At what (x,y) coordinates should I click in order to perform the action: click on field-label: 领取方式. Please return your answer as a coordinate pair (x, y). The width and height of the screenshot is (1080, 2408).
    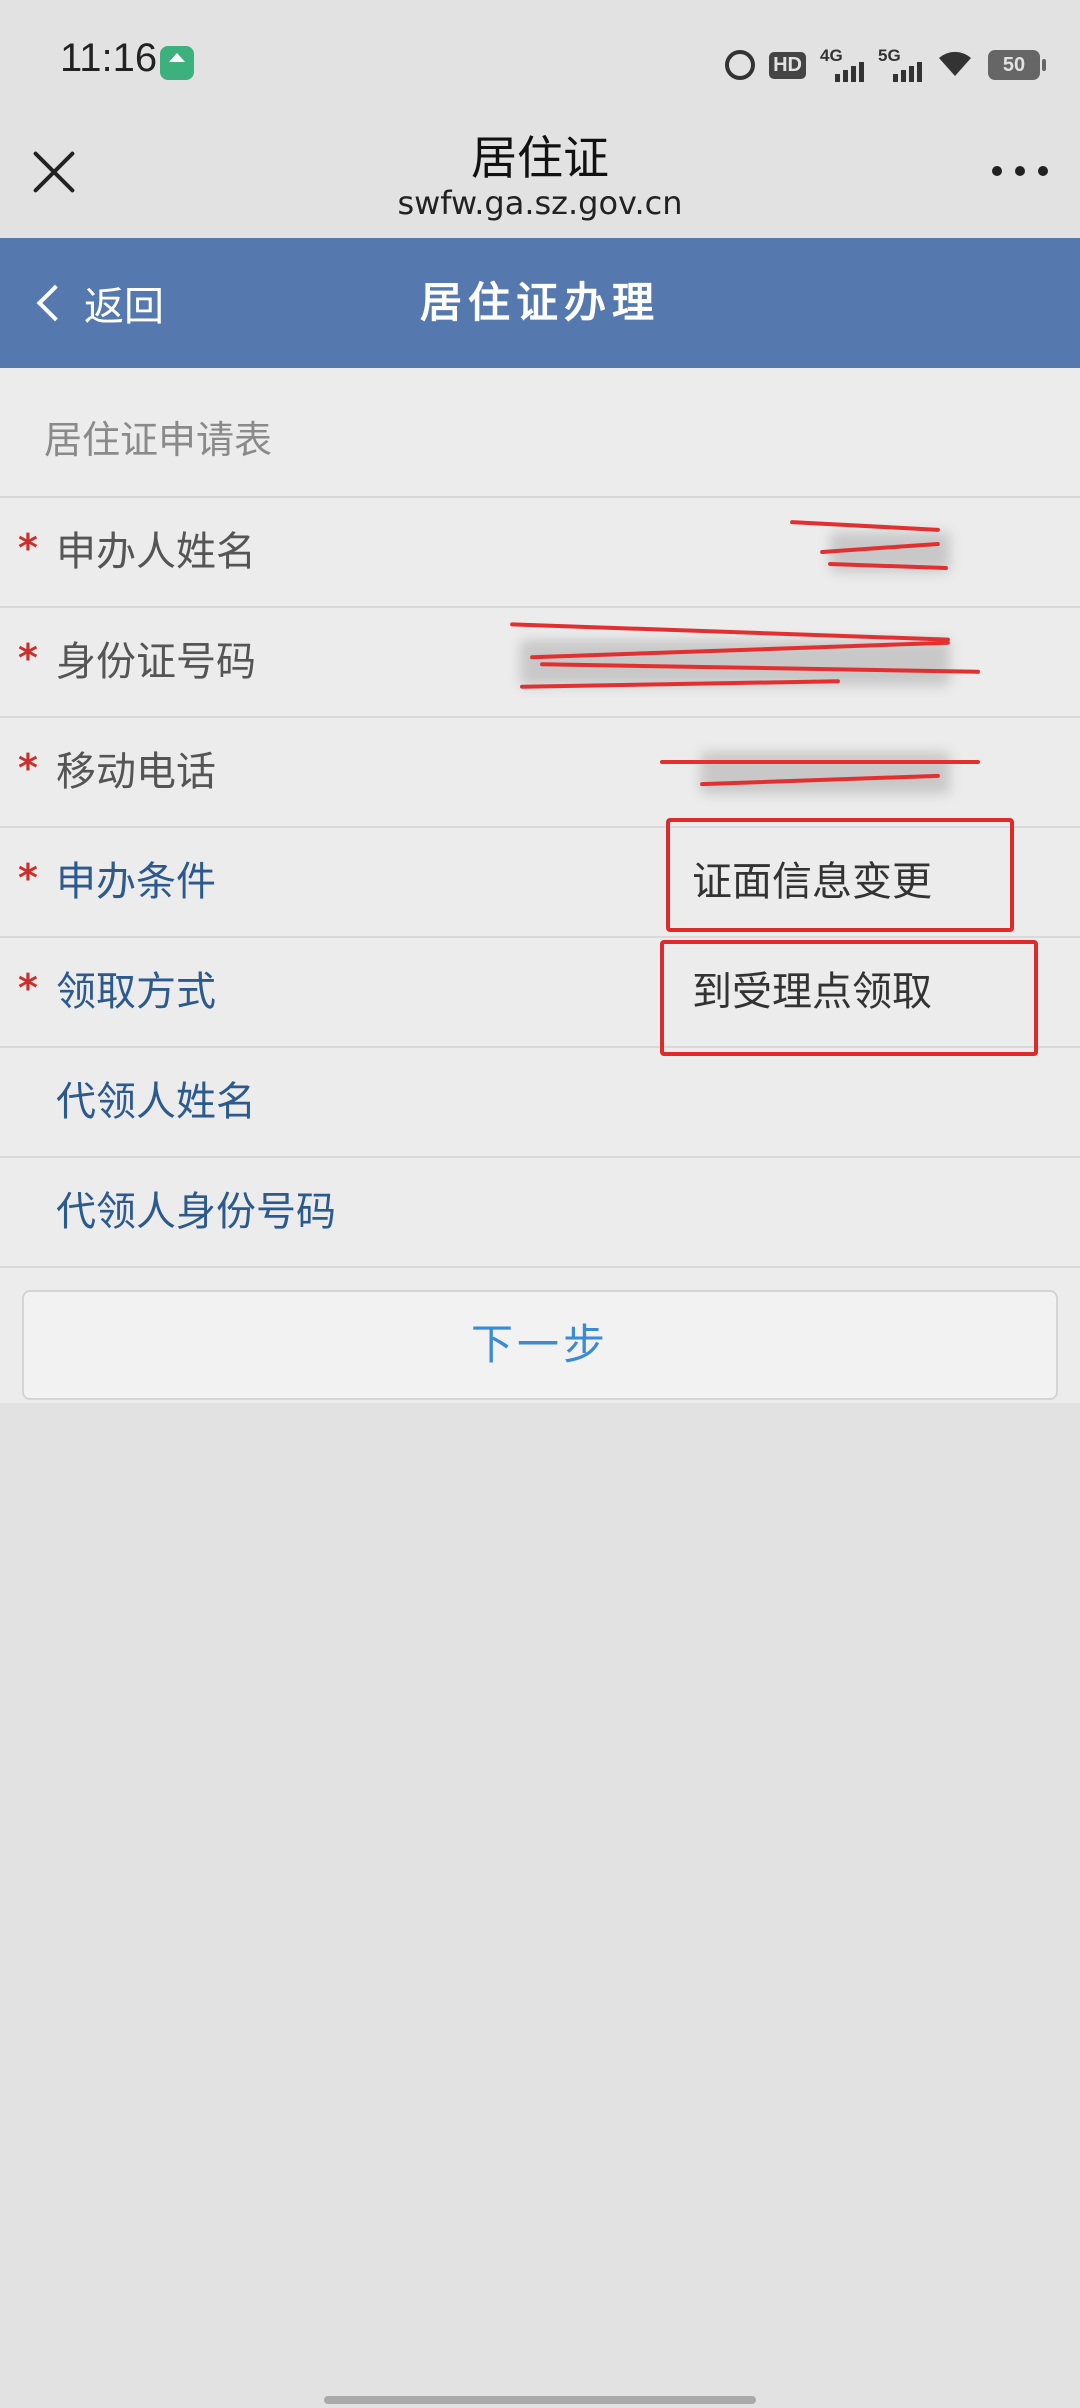
    Looking at the image, I should click on (136, 992).